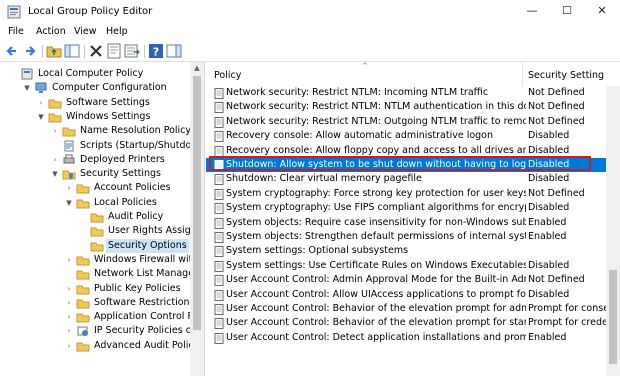  I want to click on policy-row: System settings: Optional subsystems, so click(406, 251).